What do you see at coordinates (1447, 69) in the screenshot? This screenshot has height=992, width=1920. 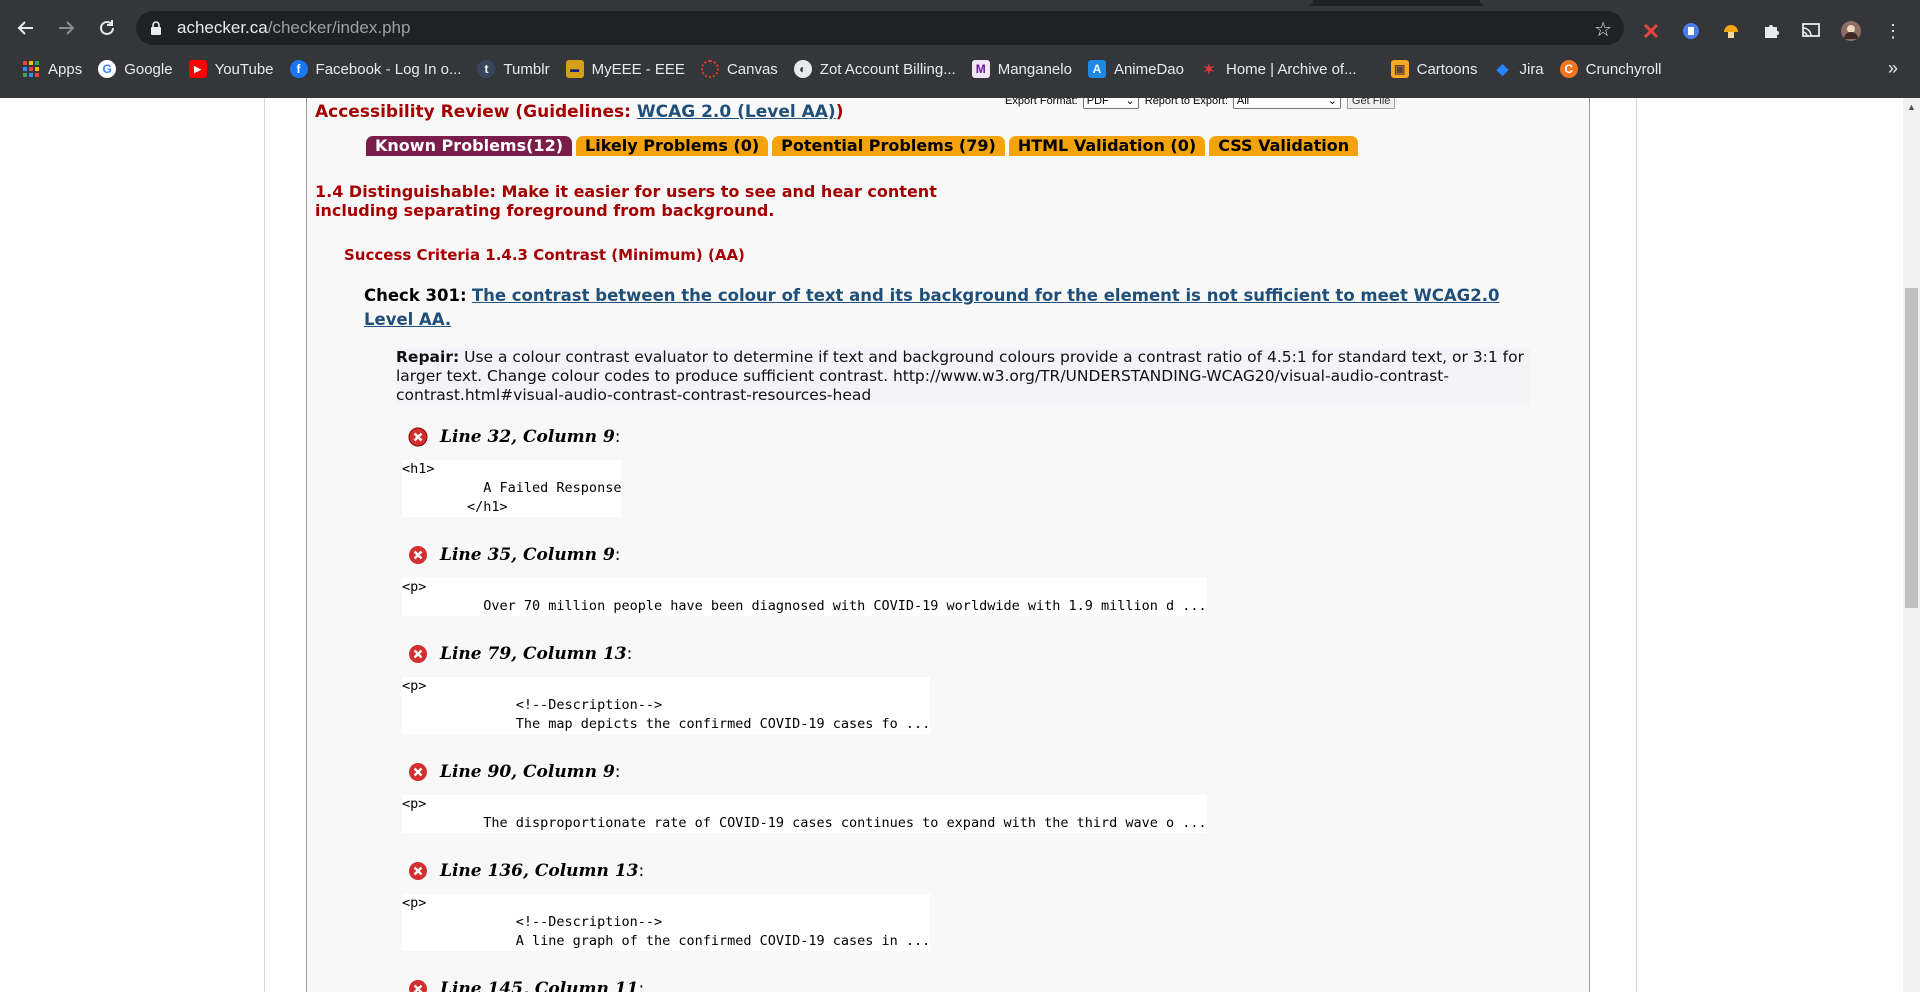 I see `bookmark-label: Cartoons` at bounding box center [1447, 69].